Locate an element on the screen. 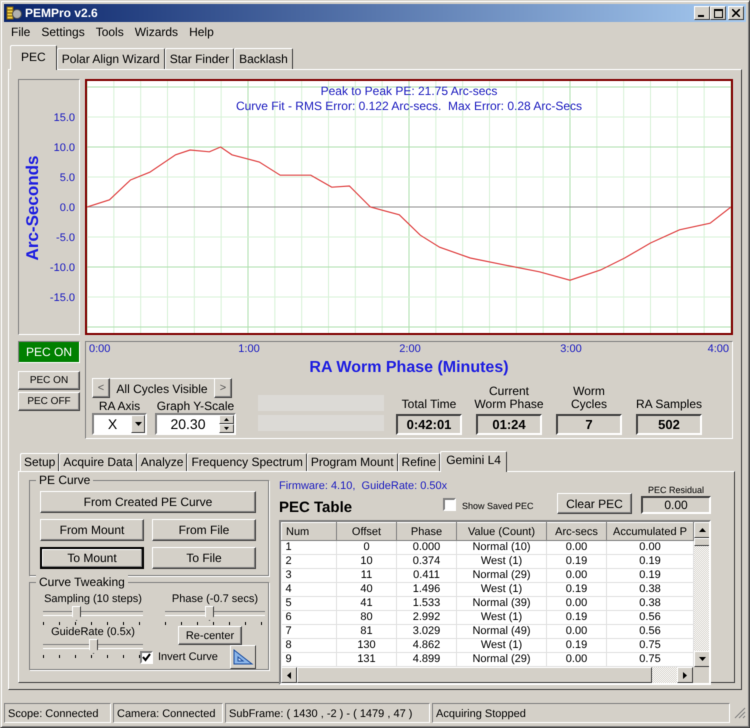 This screenshot has width=750, height=728. slider-label: Phase (-0.7 secs) is located at coordinates (215, 599).